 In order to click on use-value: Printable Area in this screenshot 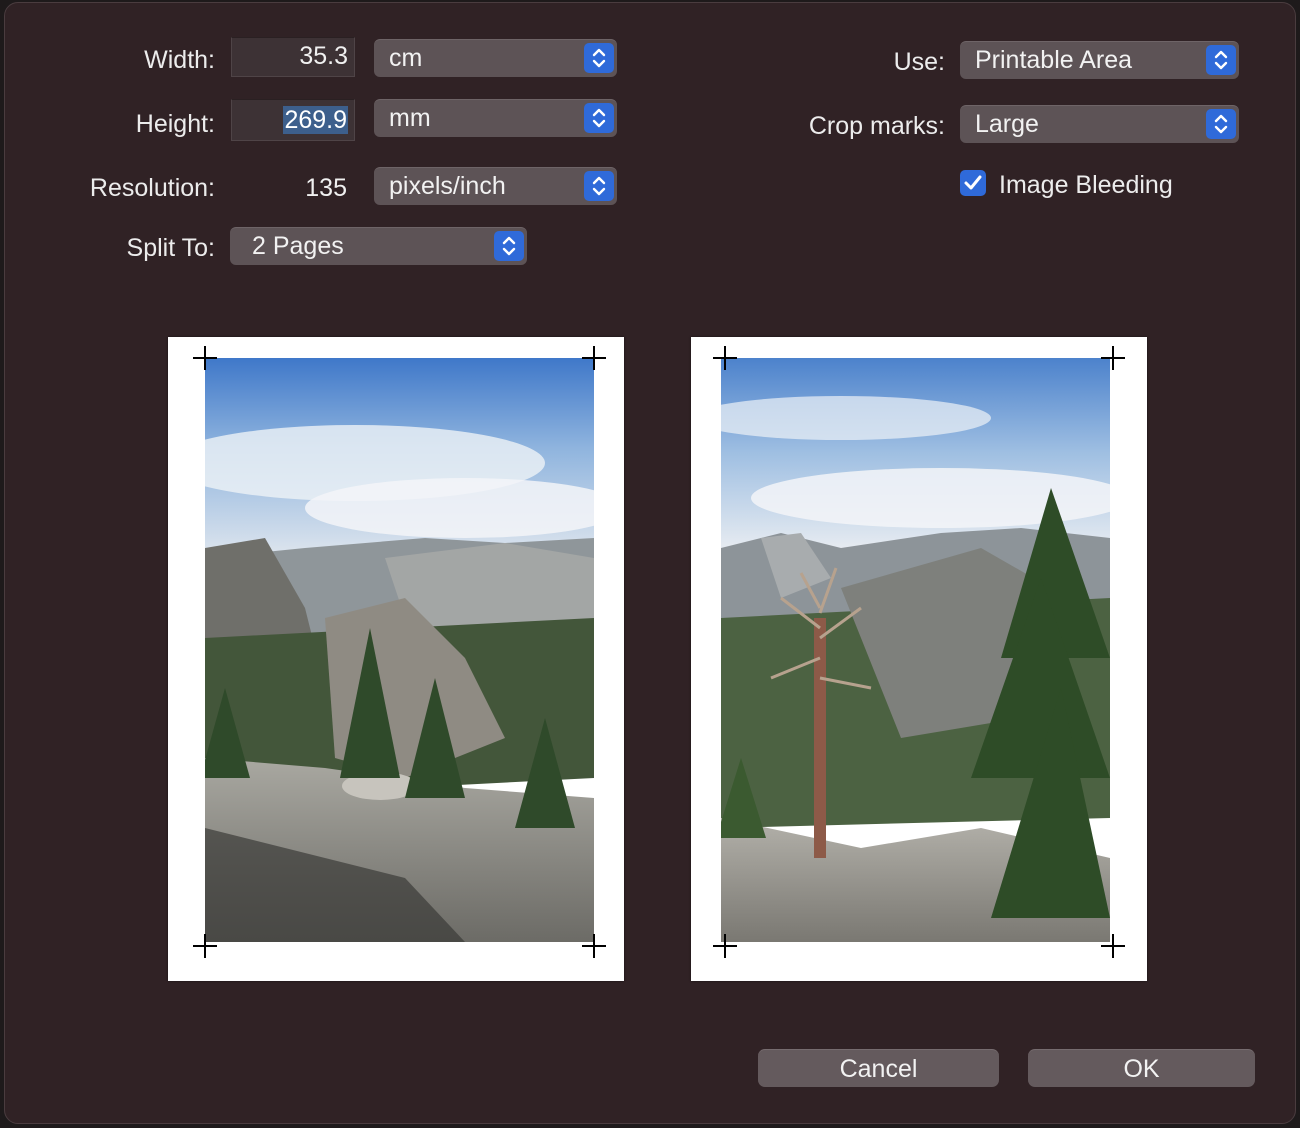, I will do `click(1054, 60)`.